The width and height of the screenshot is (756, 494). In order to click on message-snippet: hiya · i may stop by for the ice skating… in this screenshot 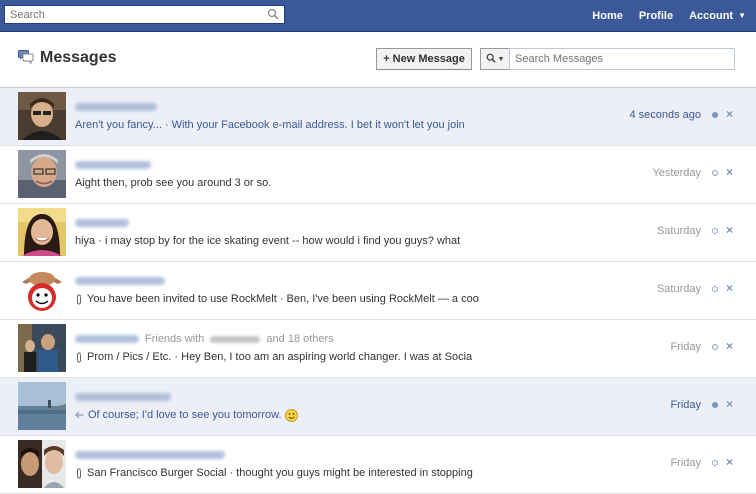, I will do `click(279, 241)`.